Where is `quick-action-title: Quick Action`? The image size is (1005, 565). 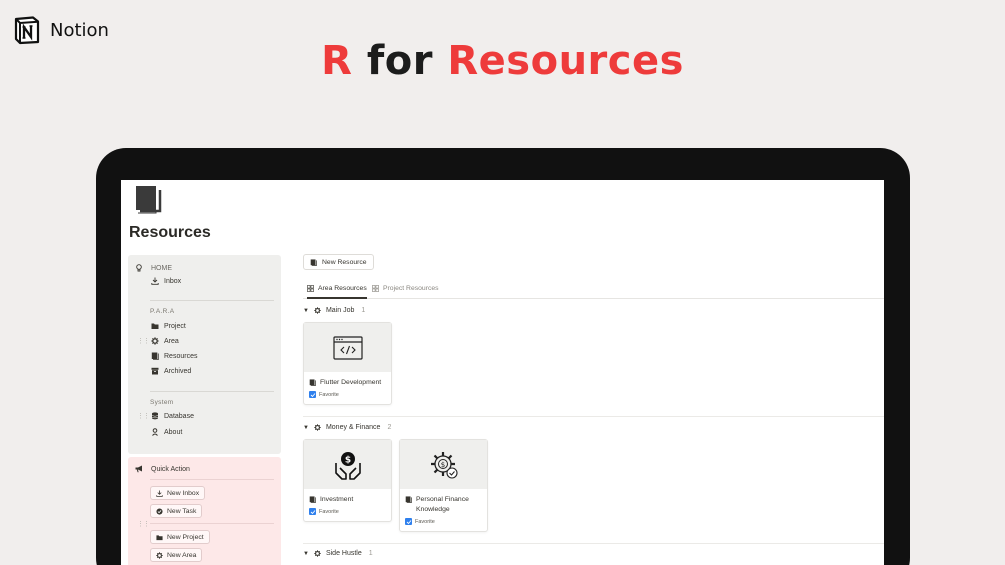 quick-action-title: Quick Action is located at coordinates (170, 469).